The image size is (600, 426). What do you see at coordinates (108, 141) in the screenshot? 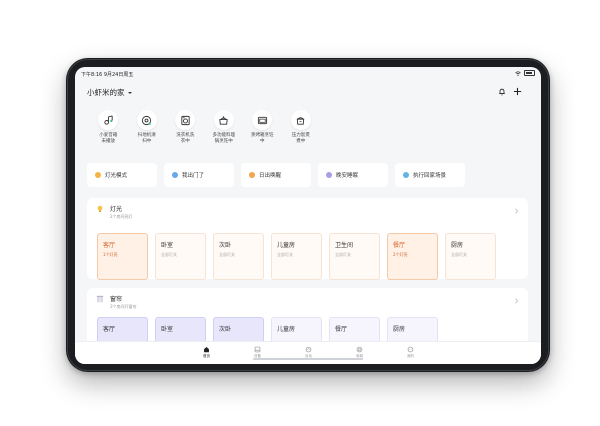
I see `device-label-line2: 未播放` at bounding box center [108, 141].